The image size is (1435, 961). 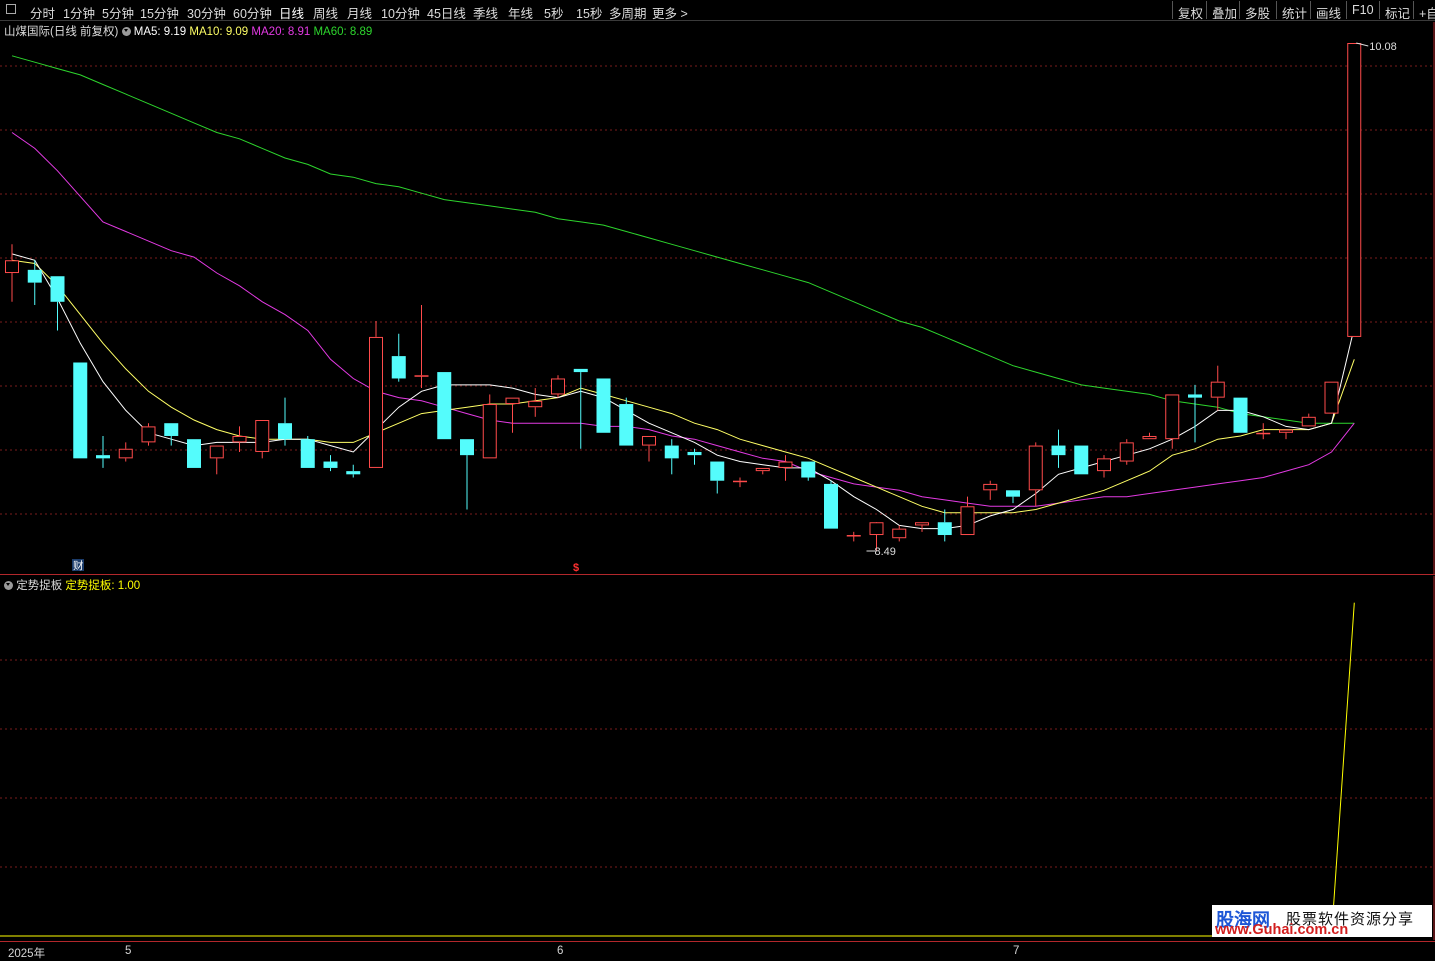 What do you see at coordinates (1362, 10) in the screenshot?
I see `tool-button-5: F10` at bounding box center [1362, 10].